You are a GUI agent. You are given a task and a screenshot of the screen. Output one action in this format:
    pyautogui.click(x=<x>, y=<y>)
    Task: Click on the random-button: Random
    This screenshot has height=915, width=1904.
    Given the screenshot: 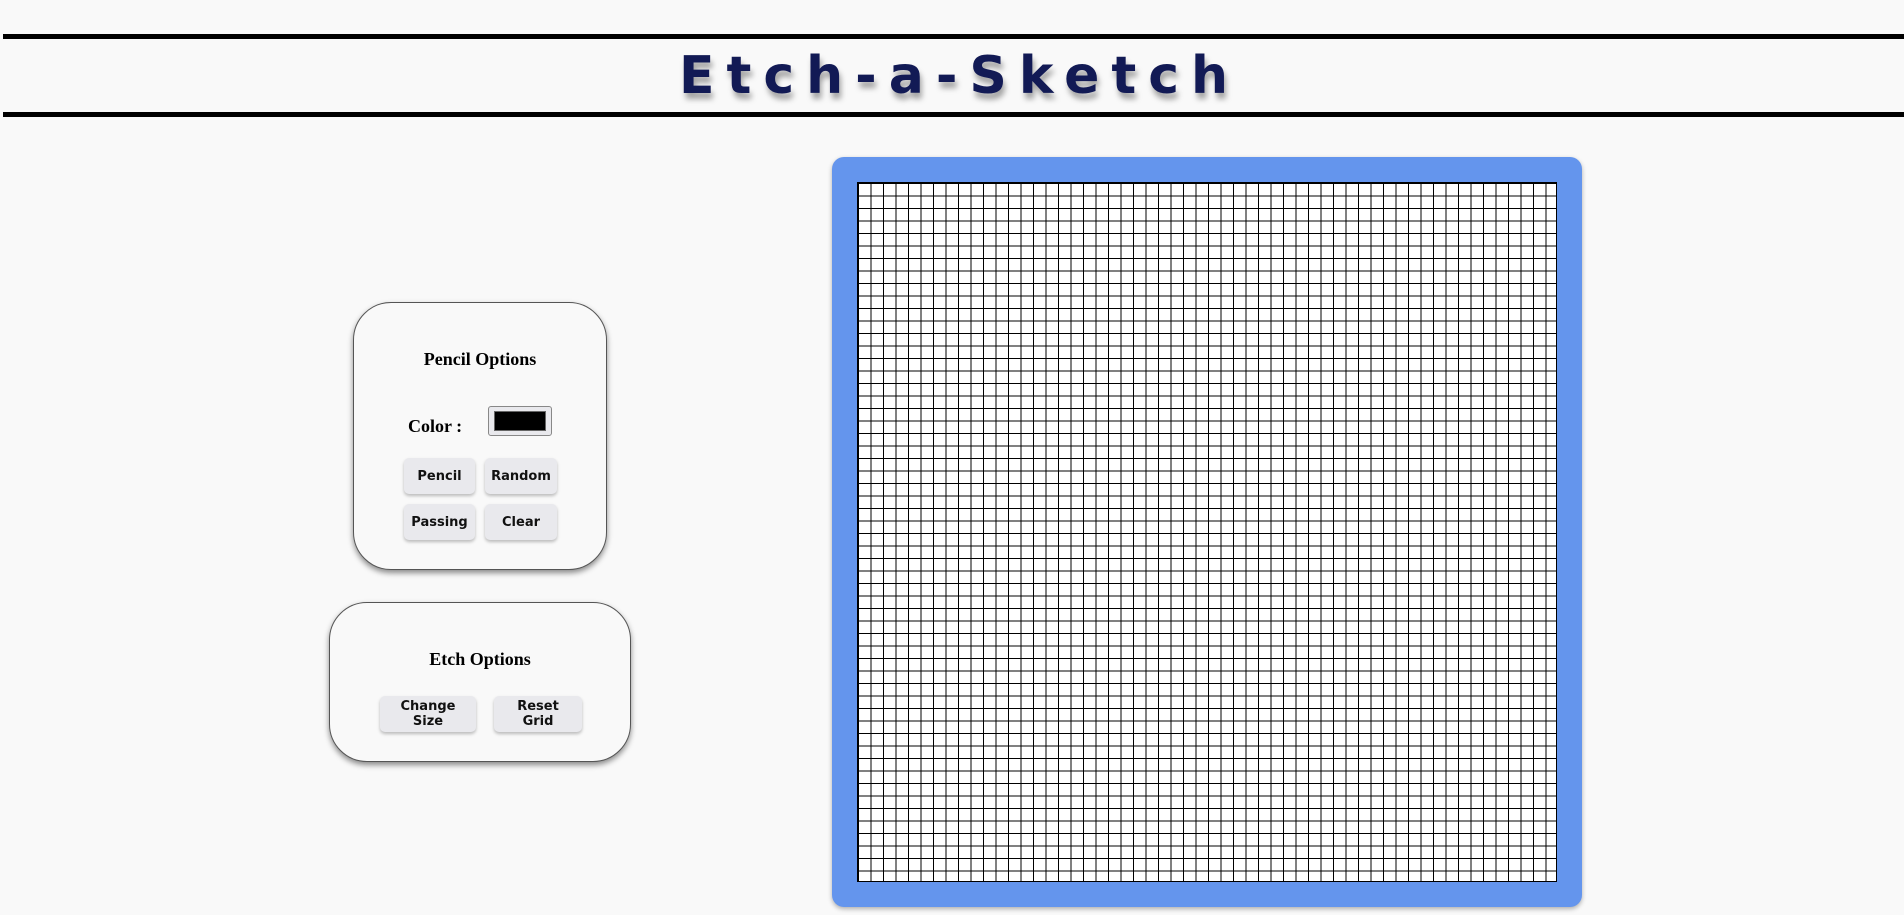 What is the action you would take?
    pyautogui.click(x=521, y=476)
    